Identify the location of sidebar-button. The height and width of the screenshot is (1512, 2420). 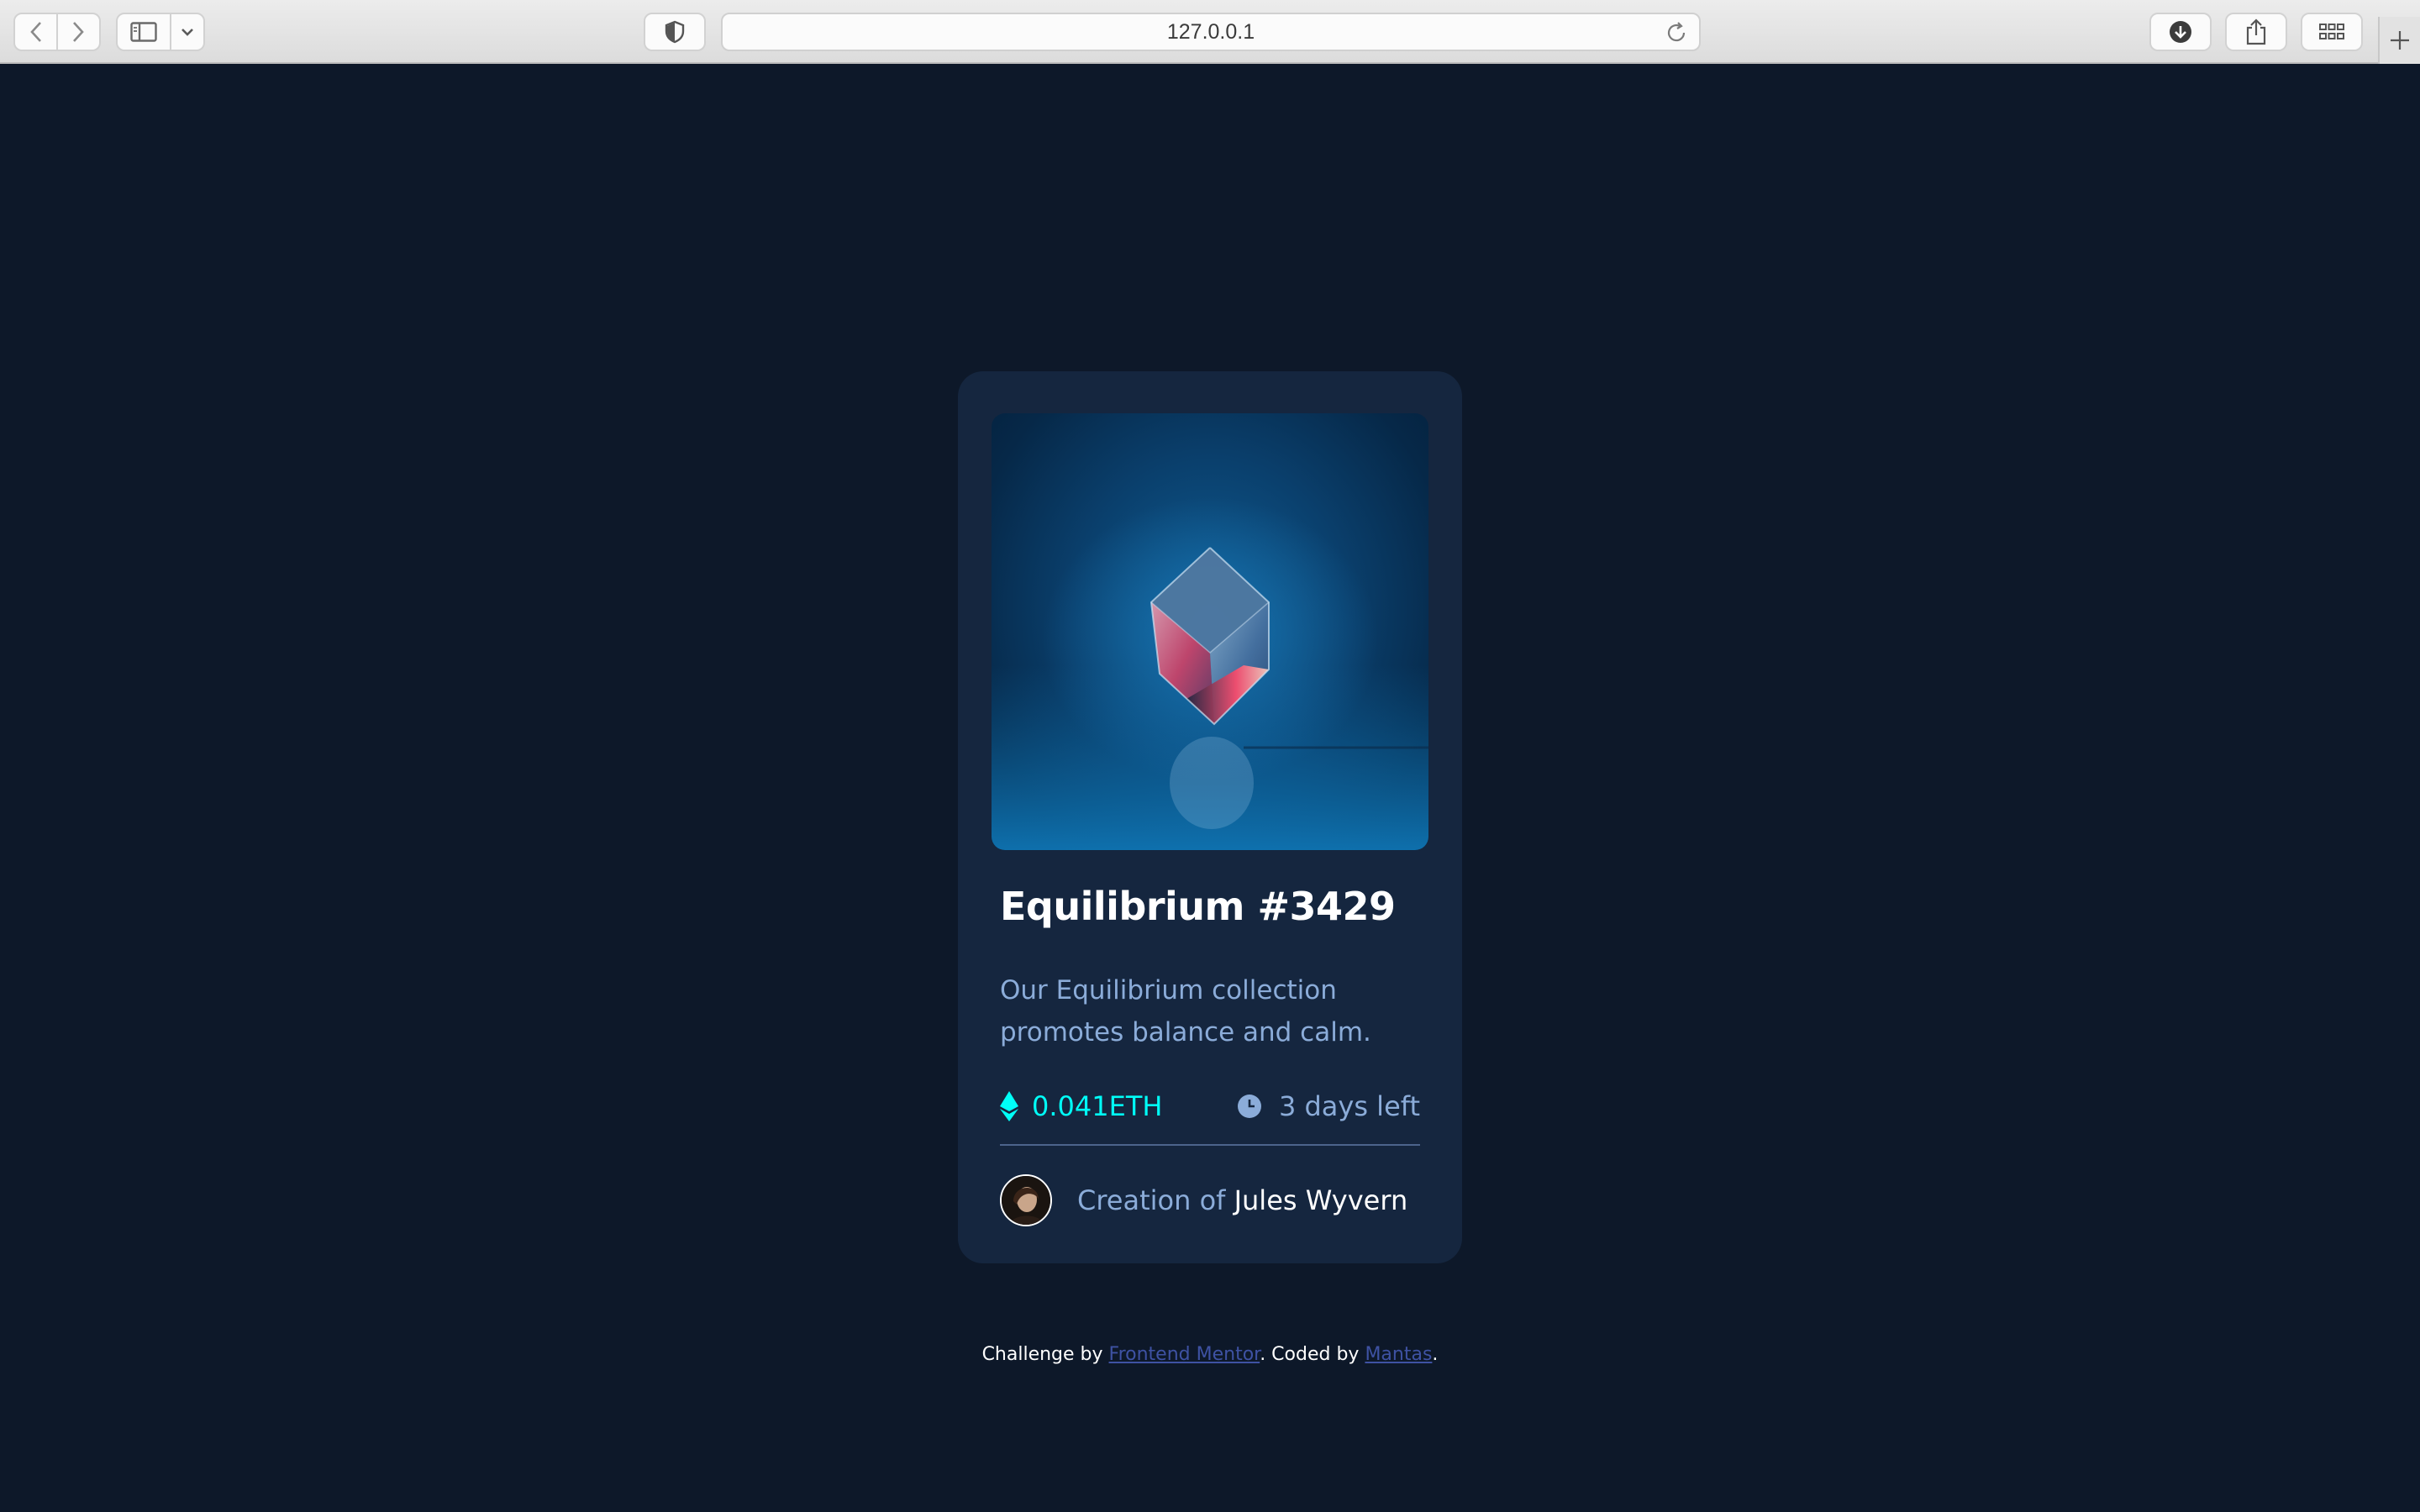
(144, 32).